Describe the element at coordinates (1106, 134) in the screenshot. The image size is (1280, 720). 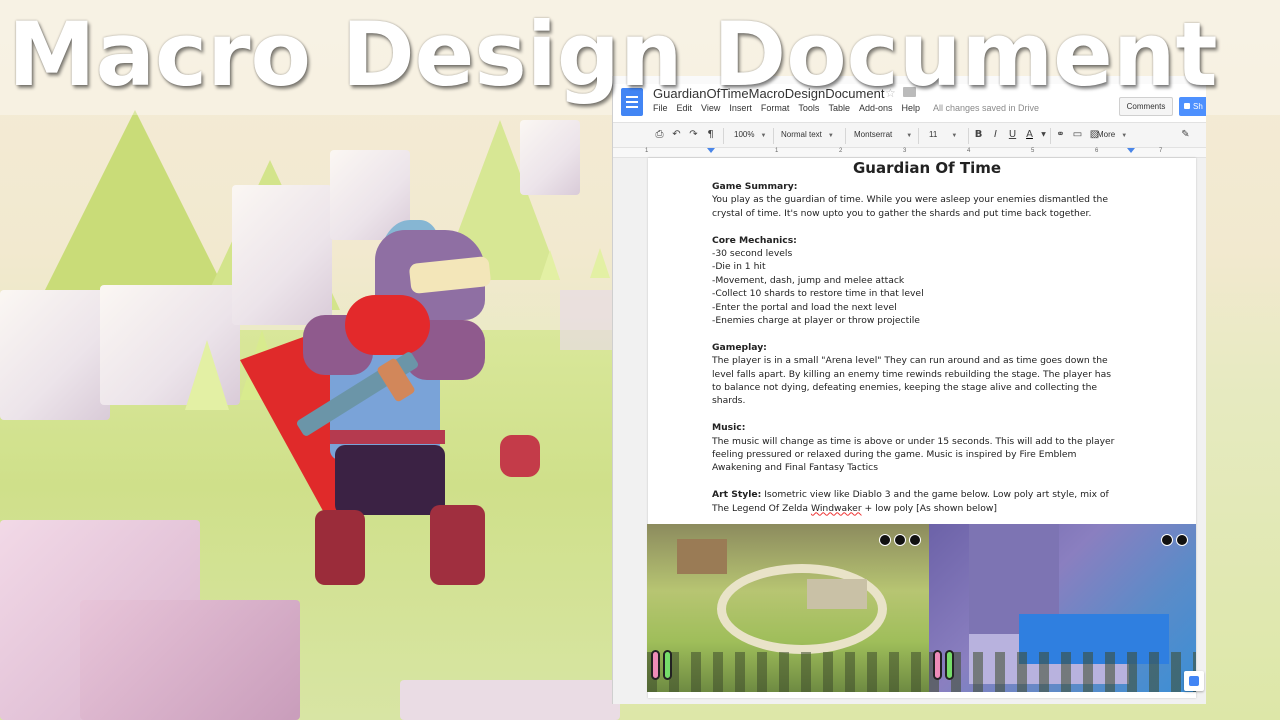
I see `more-label: More` at that location.